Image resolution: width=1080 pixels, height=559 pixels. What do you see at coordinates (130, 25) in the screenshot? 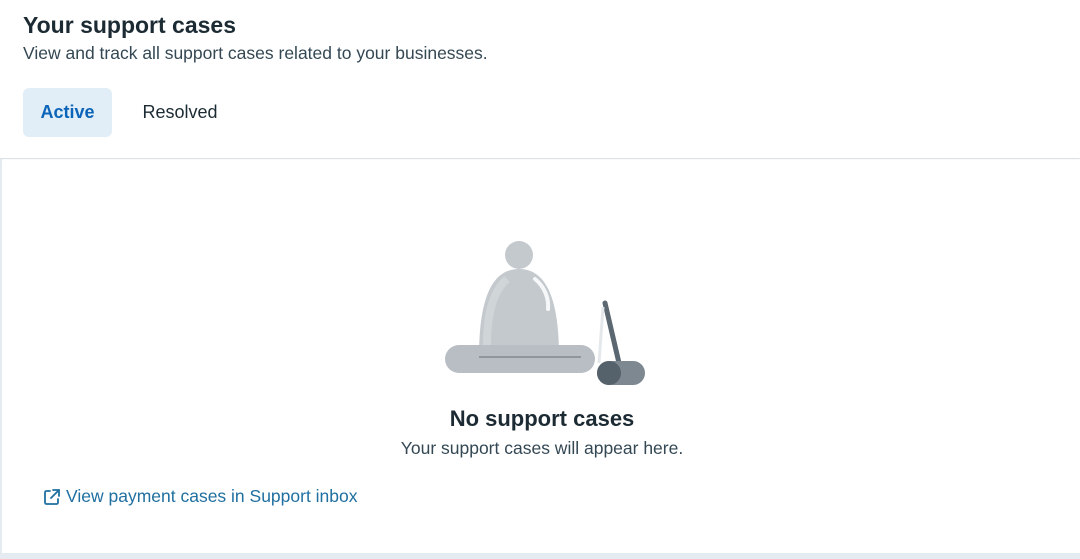
I see `page-title: Your support cases` at bounding box center [130, 25].